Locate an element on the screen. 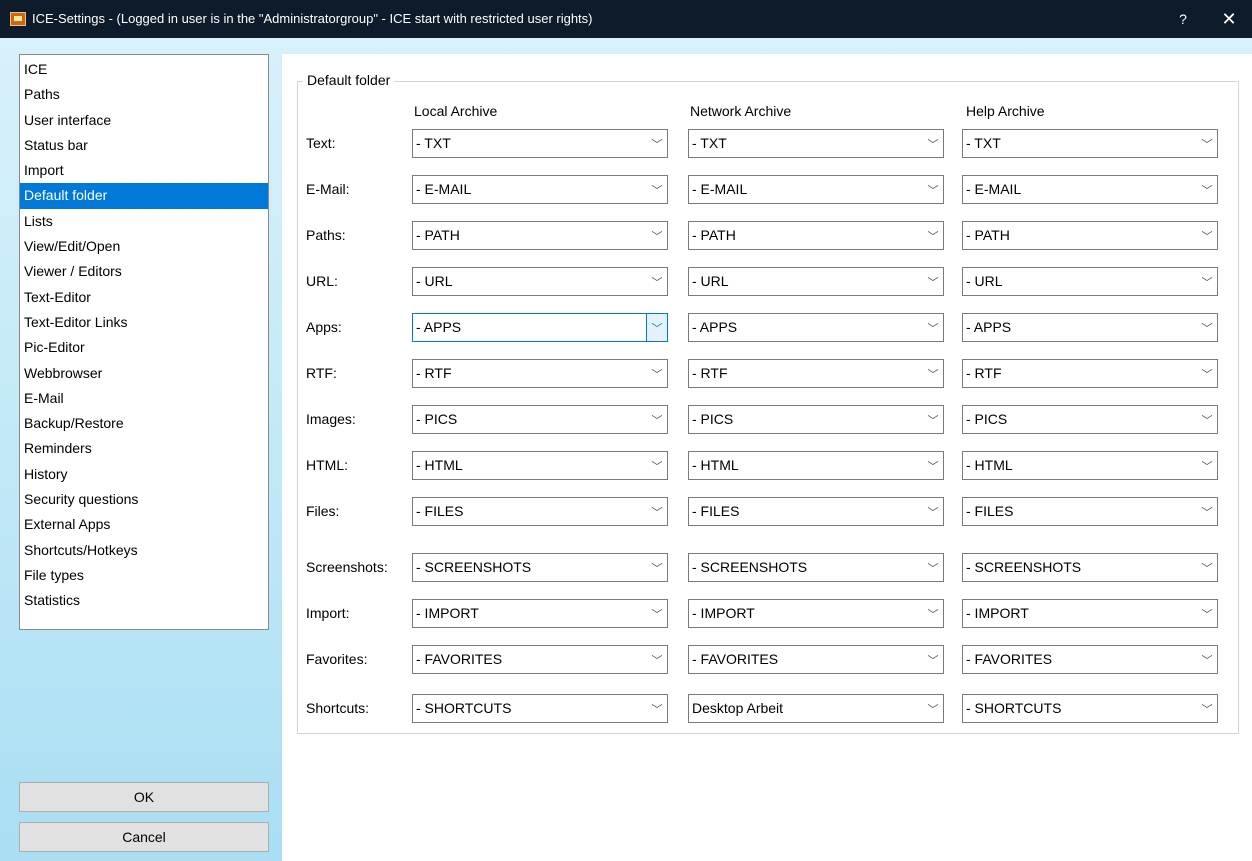  sidebar-item: Pic-Editor is located at coordinates (144, 347).